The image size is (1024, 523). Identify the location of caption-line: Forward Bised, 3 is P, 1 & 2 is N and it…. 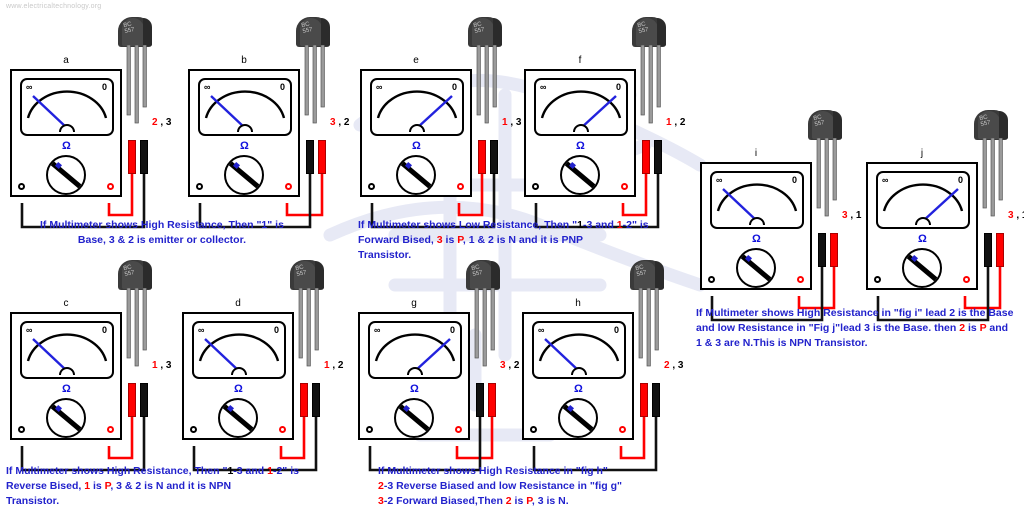
(503, 240).